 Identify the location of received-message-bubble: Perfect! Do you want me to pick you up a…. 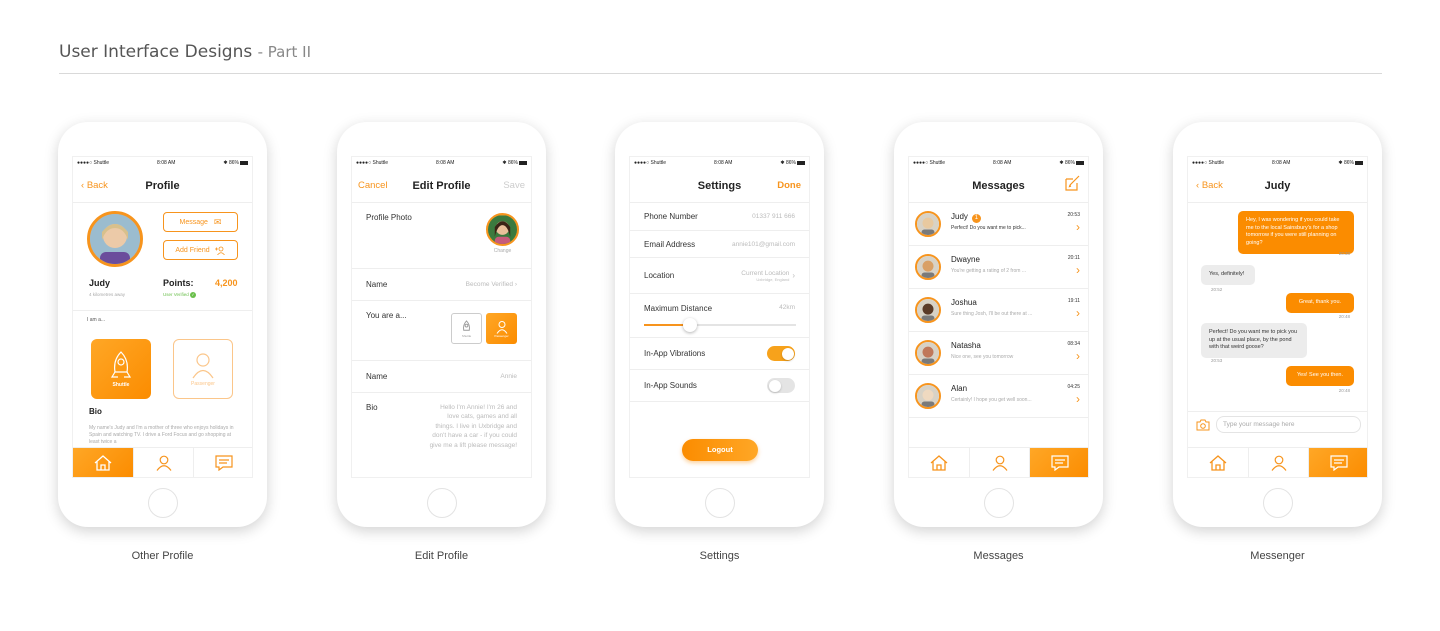
(1254, 341).